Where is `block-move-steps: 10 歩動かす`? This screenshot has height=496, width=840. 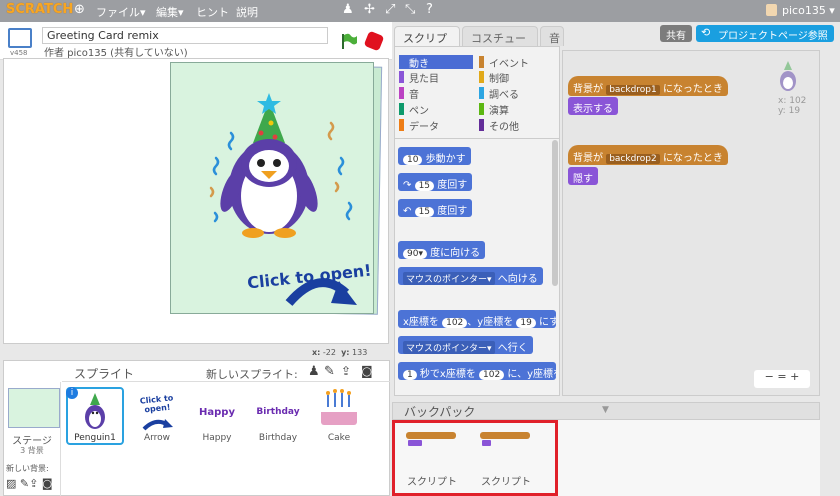 block-move-steps: 10 歩動かす is located at coordinates (434, 156).